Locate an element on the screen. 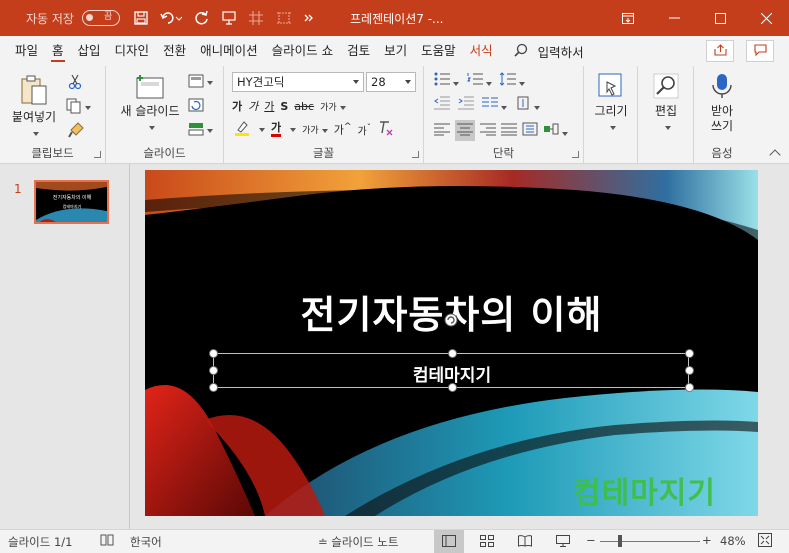 This screenshot has height=553, width=789. tab-view: 보기 is located at coordinates (395, 51).